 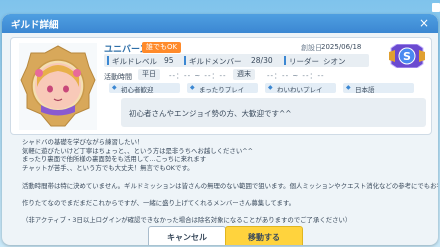 I want to click on guild-emblem-image, so click(x=58, y=86).